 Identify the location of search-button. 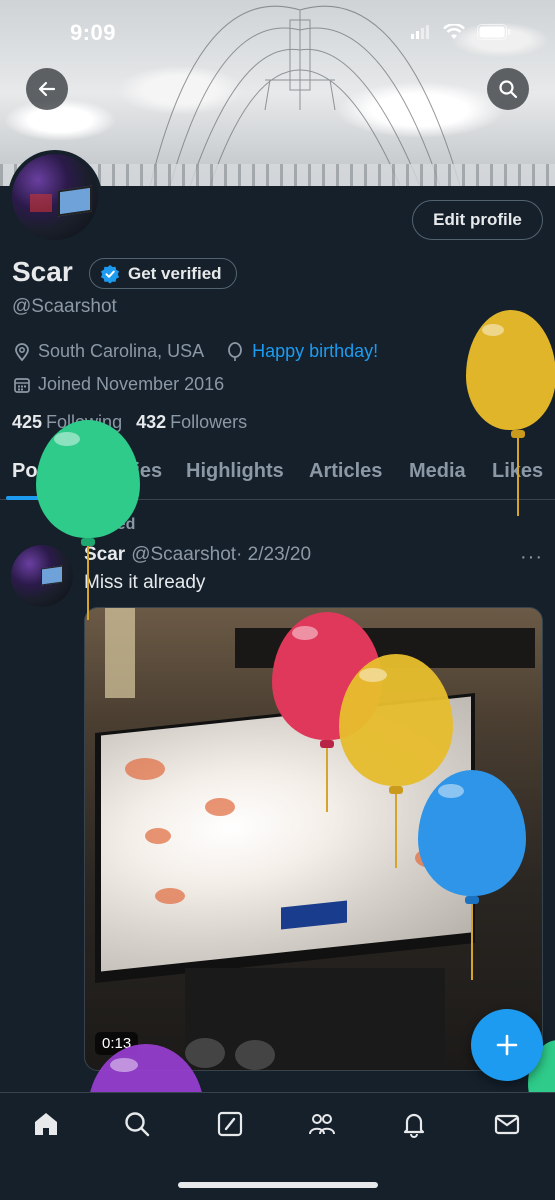
(508, 89).